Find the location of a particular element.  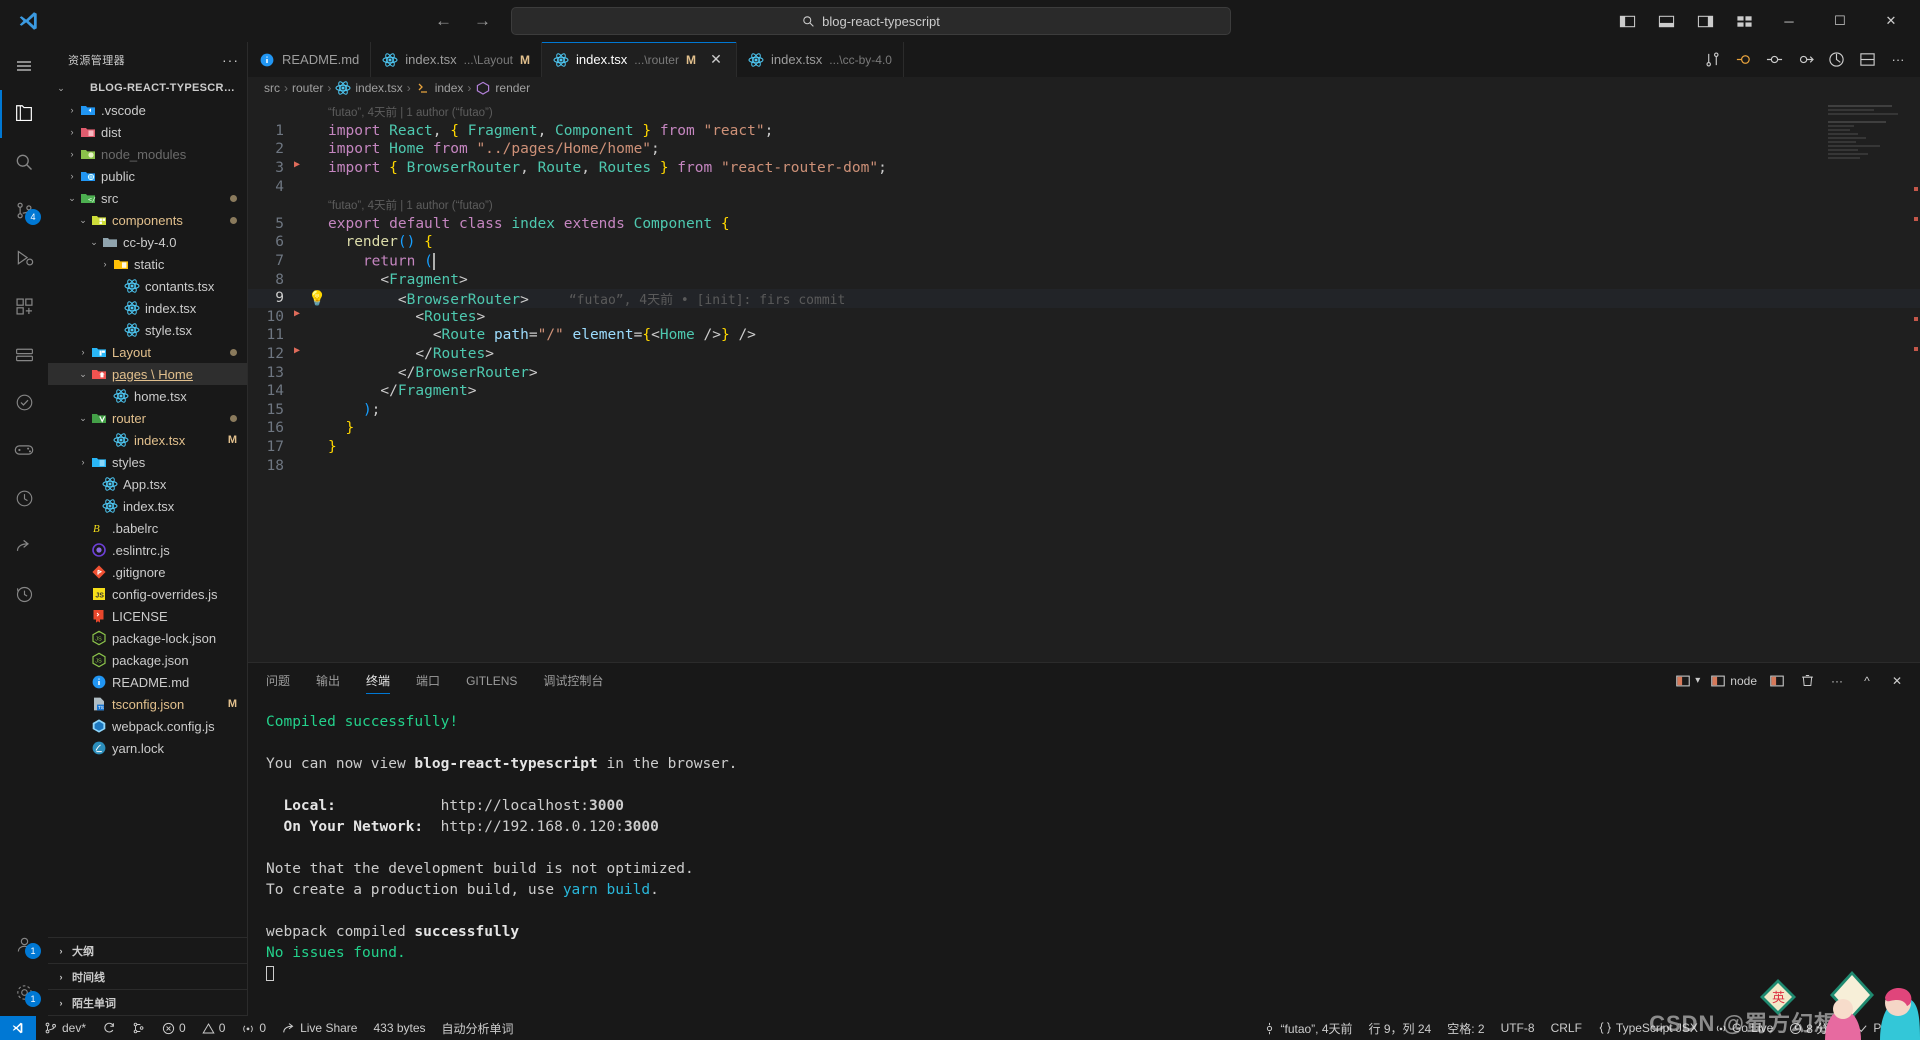

tree-file-row: >README.md is located at coordinates (147, 682).